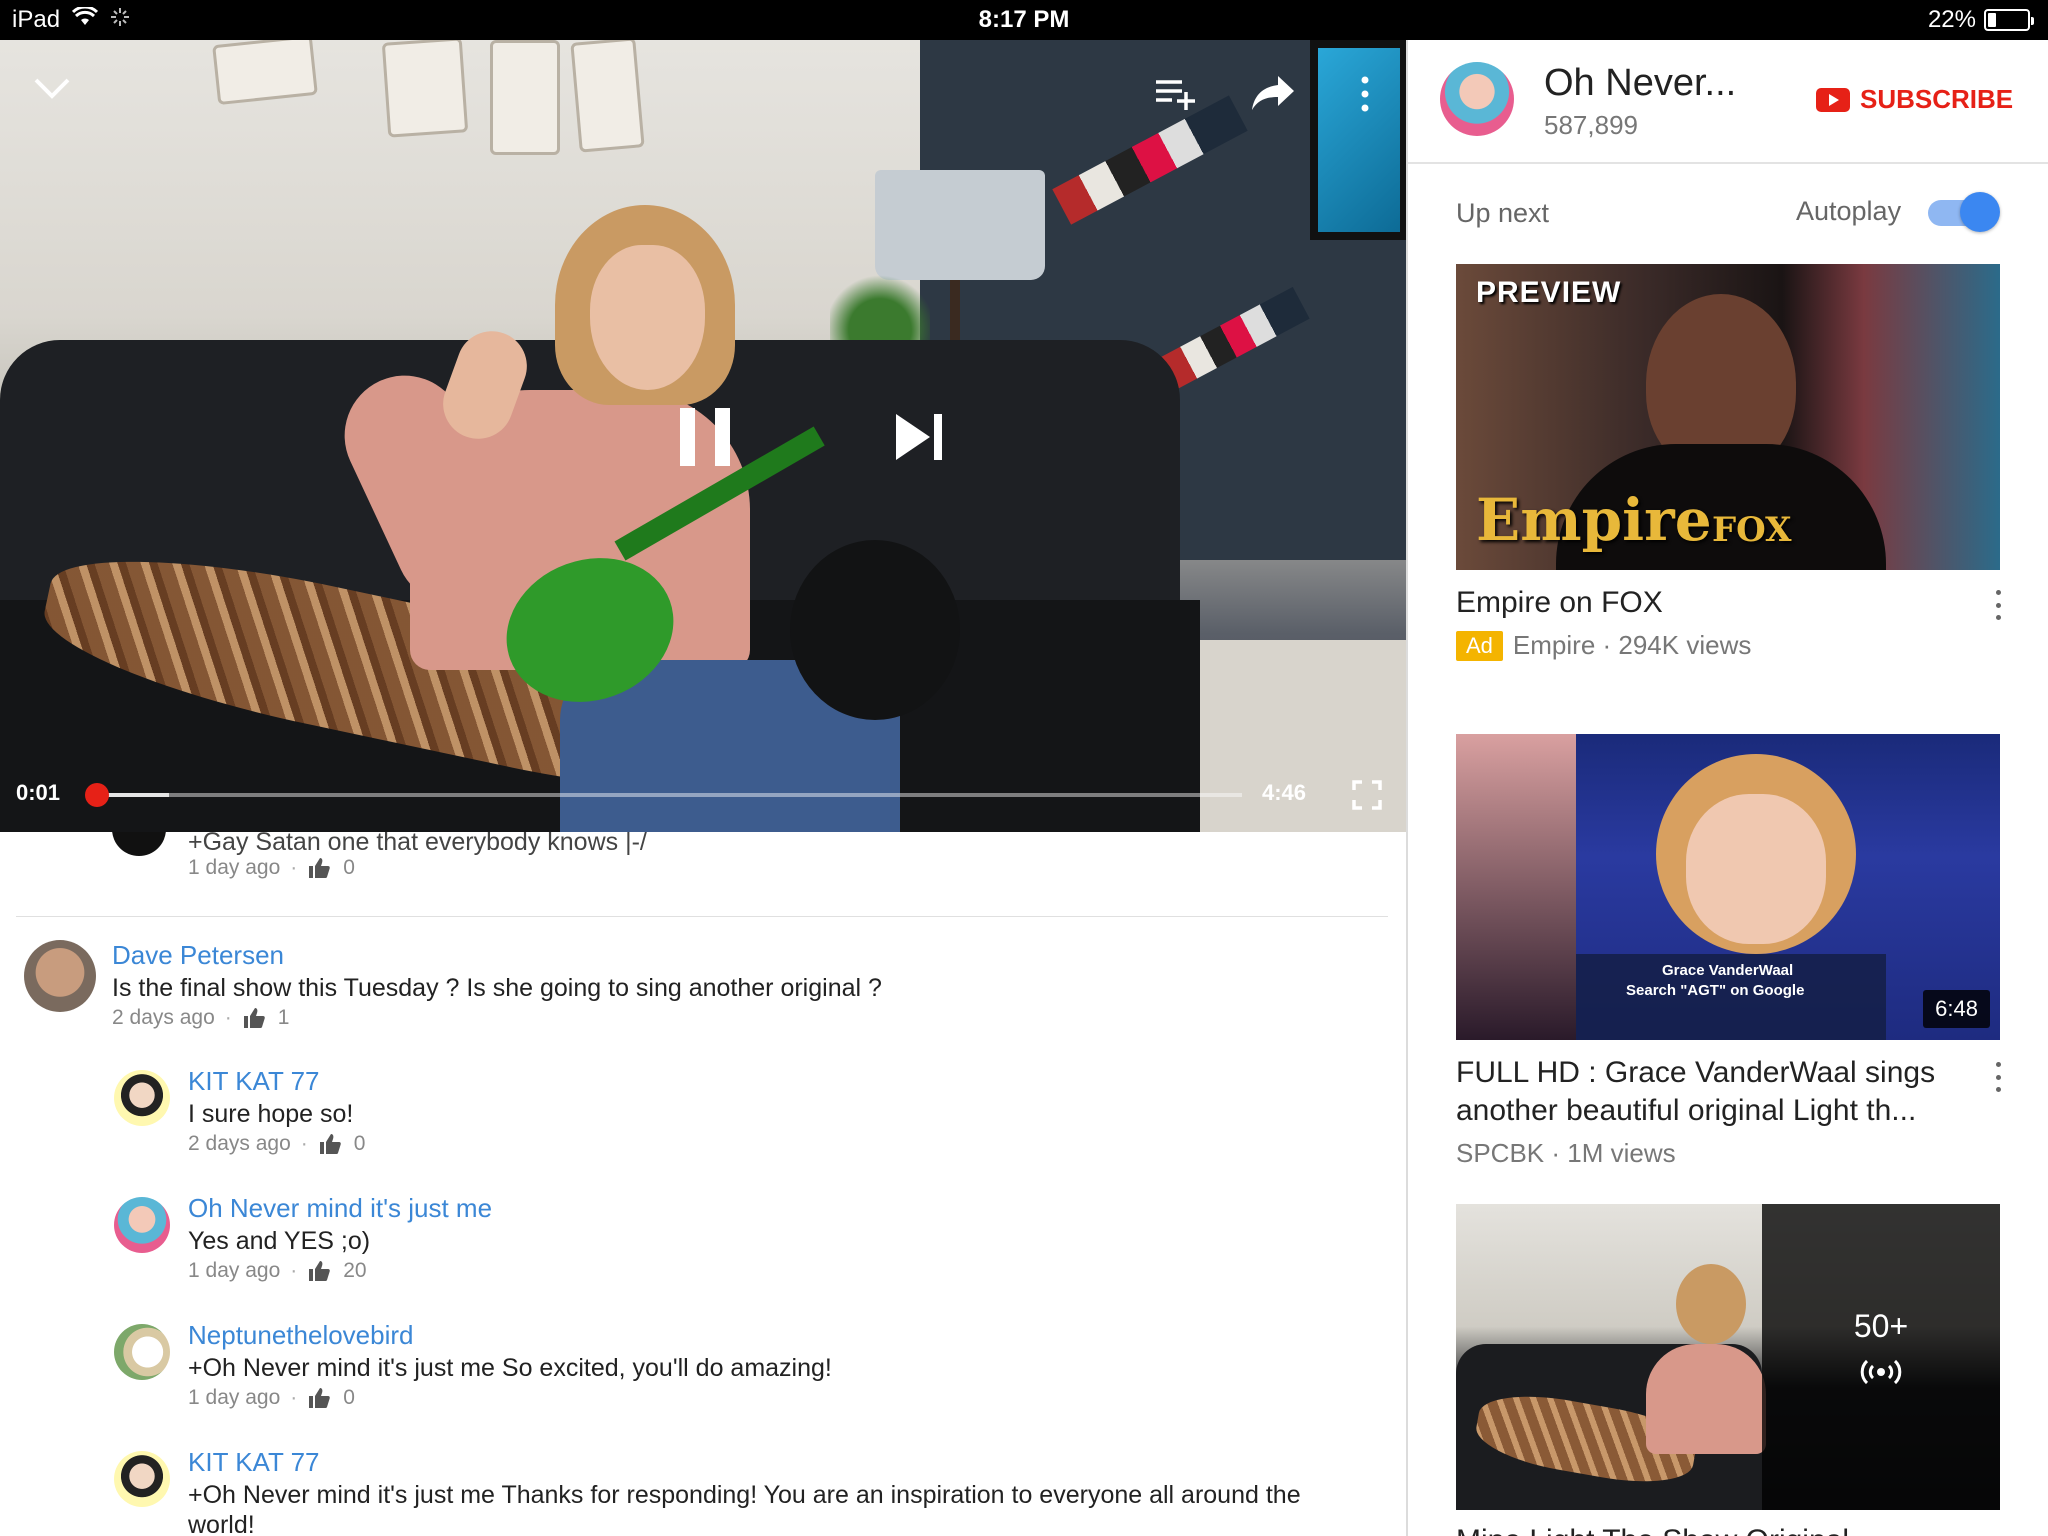  What do you see at coordinates (1956, 1009) in the screenshot?
I see `video-duration-badge: 6:48` at bounding box center [1956, 1009].